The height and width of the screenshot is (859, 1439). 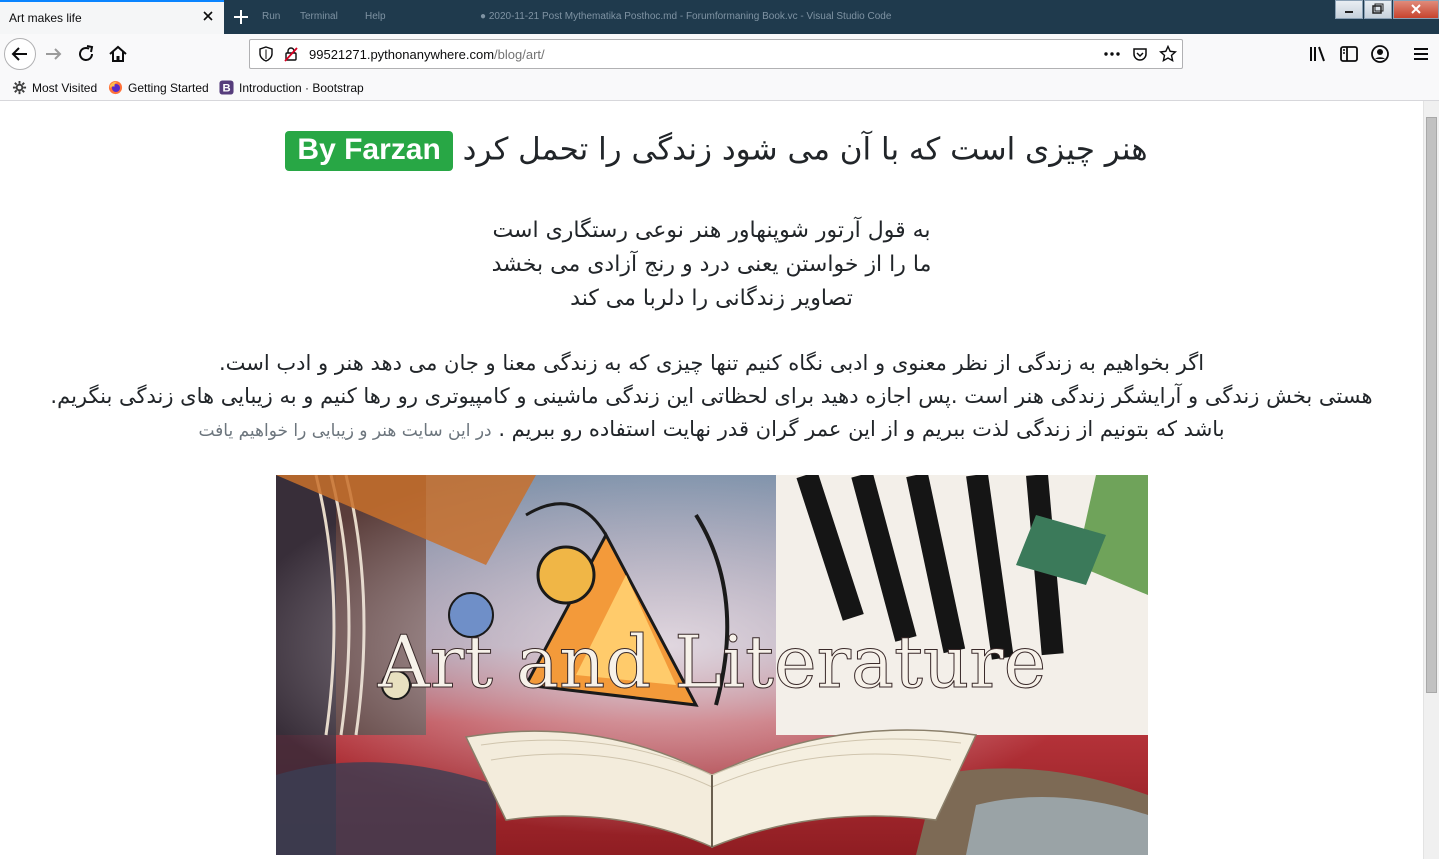 What do you see at coordinates (712, 662) in the screenshot?
I see `image-caption: Art and Literature` at bounding box center [712, 662].